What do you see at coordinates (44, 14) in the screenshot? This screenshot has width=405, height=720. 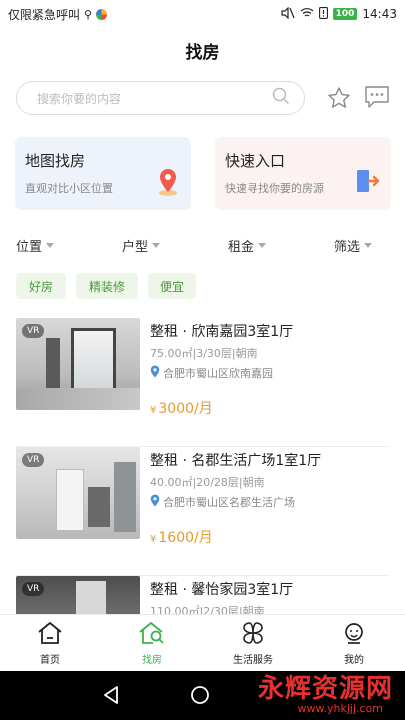 I see `status-carrier-text: 仅限紧急呼叫` at bounding box center [44, 14].